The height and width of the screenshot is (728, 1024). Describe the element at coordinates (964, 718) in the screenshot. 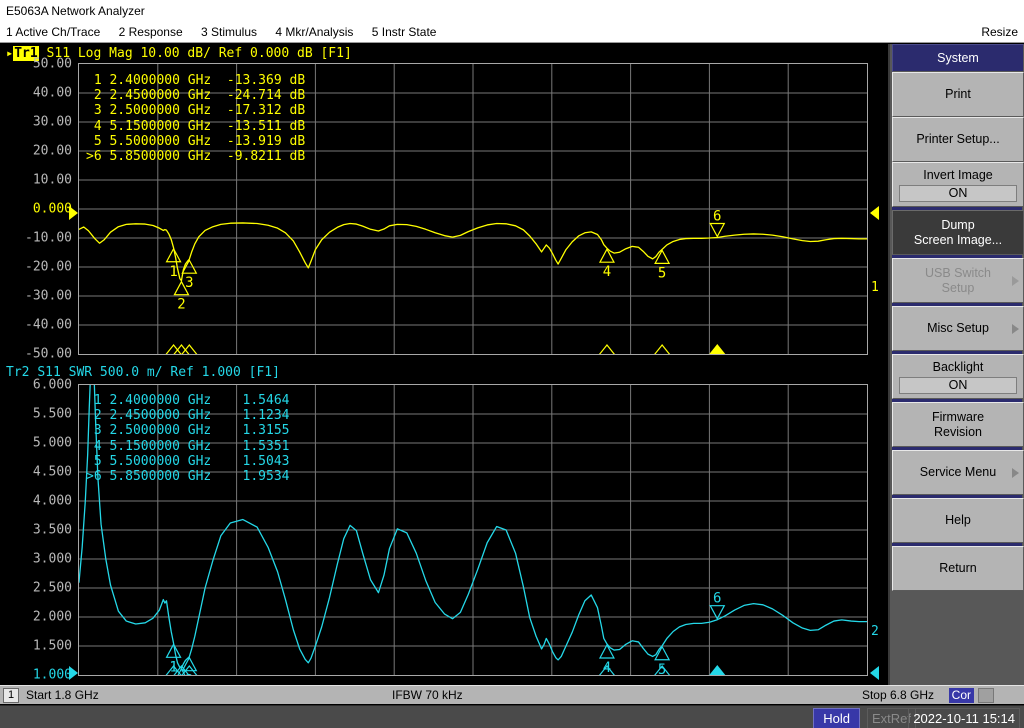

I see `datetime-label: 2022-10-11 15:14` at that location.